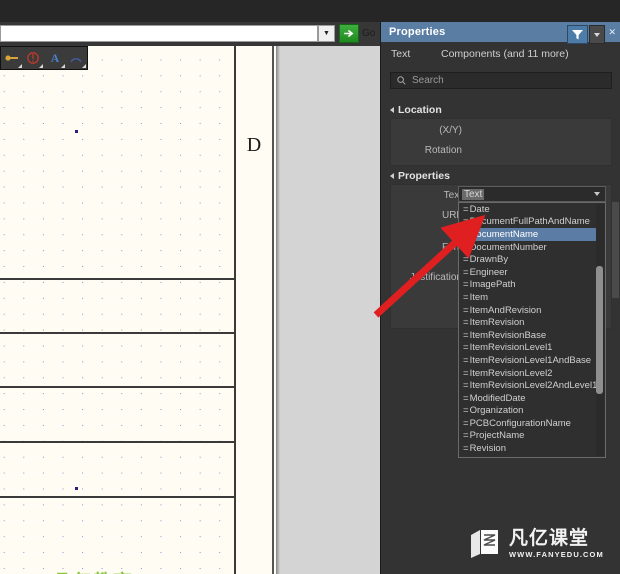 Image resolution: width=620 pixels, height=574 pixels. What do you see at coordinates (520, 423) in the screenshot?
I see `dropdown-item-label: PCBConfigurationName` at bounding box center [520, 423].